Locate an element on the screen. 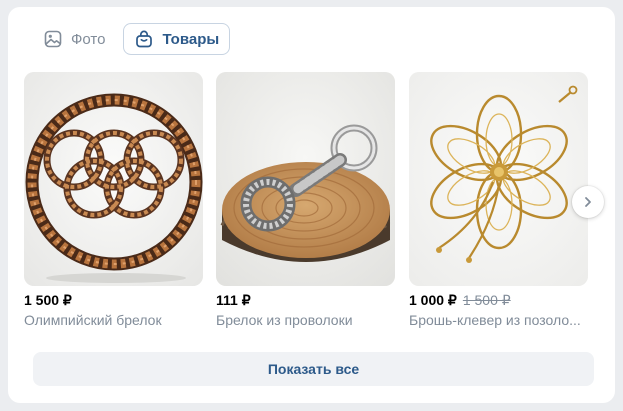 This screenshot has height=411, width=623. product-price: 1 000 ₽ is located at coordinates (433, 300).